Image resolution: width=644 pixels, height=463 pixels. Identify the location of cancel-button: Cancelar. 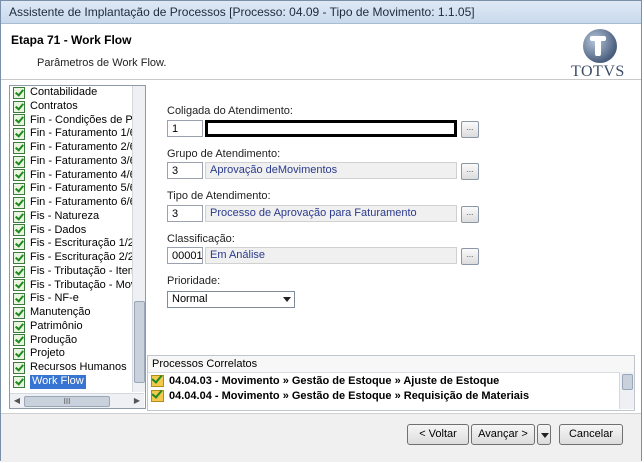
(591, 434).